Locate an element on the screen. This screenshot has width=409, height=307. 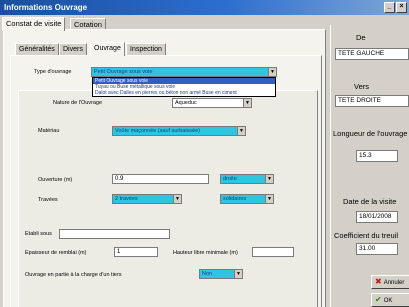
annuler-button: ✖ Annuler is located at coordinates (390, 282).